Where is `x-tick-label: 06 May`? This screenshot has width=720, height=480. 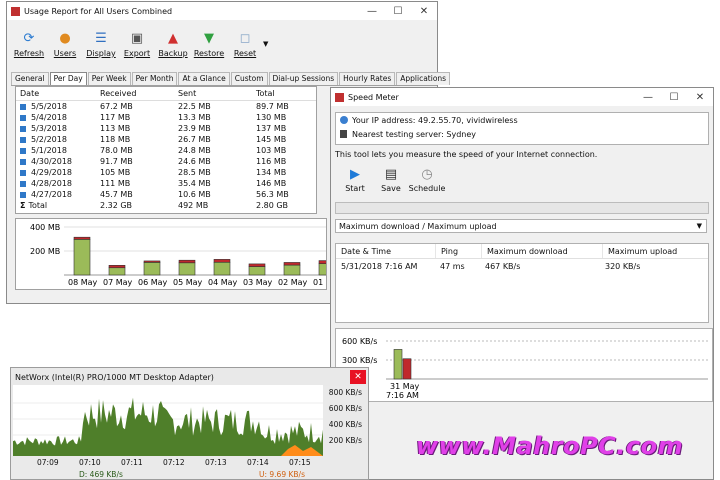 x-tick-label: 06 May is located at coordinates (153, 282).